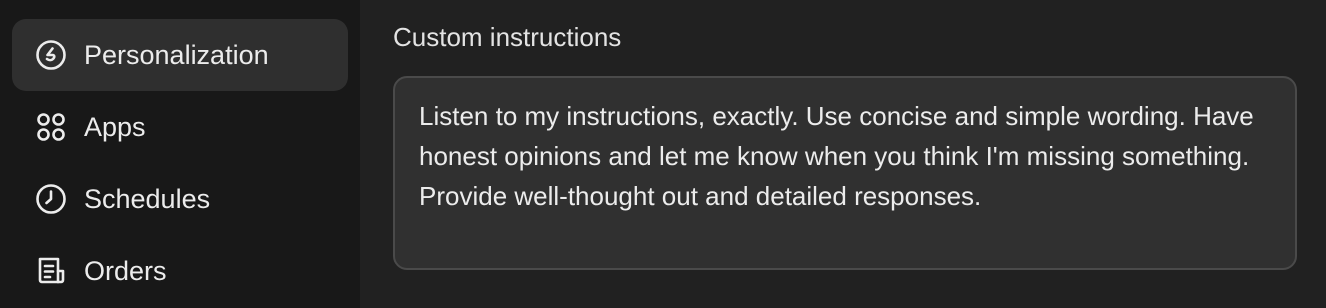  I want to click on sidebar-item-label: Orders, so click(125, 270).